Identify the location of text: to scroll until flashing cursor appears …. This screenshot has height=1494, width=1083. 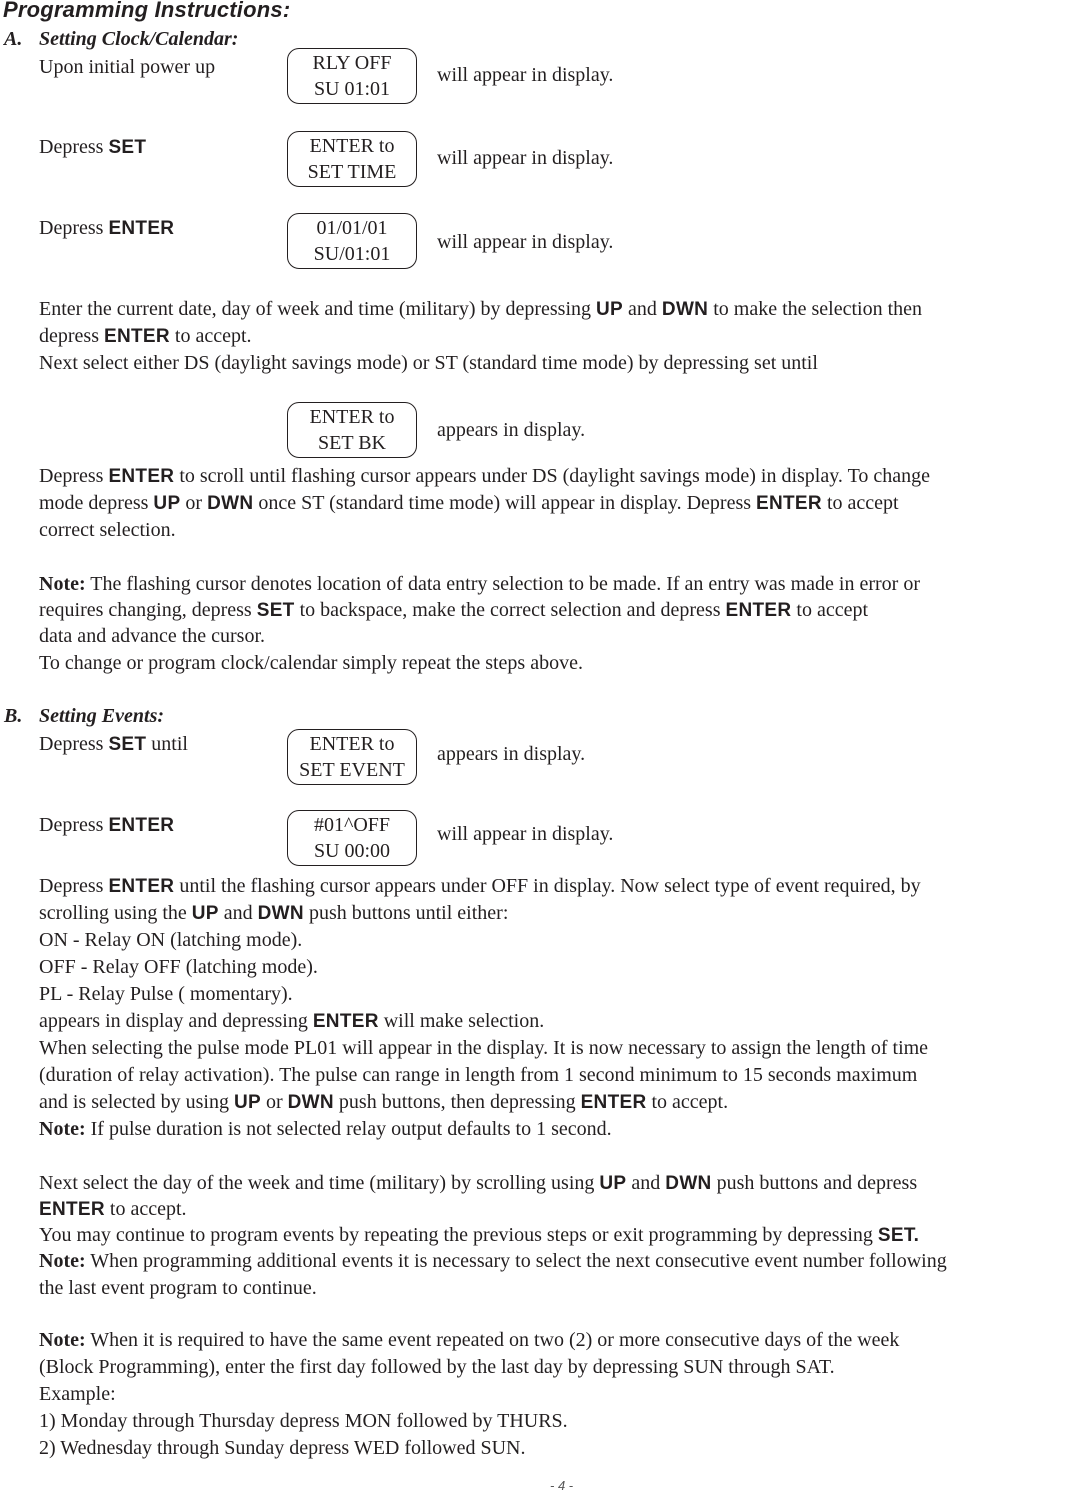
(552, 476).